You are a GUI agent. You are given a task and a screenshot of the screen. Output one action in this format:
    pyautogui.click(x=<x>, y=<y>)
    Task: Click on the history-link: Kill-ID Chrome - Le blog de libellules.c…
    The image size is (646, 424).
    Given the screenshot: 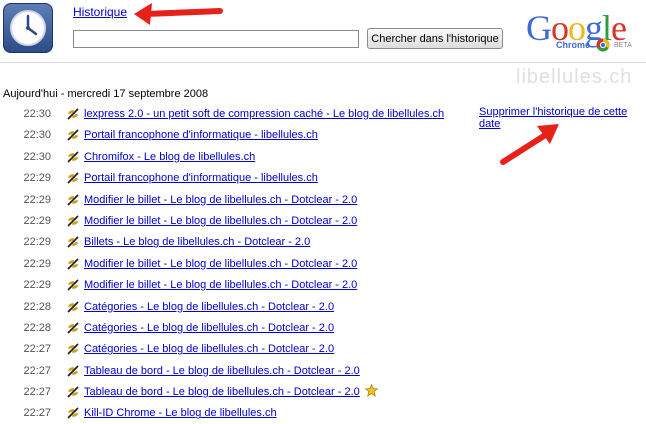 What is the action you would take?
    pyautogui.click(x=180, y=413)
    